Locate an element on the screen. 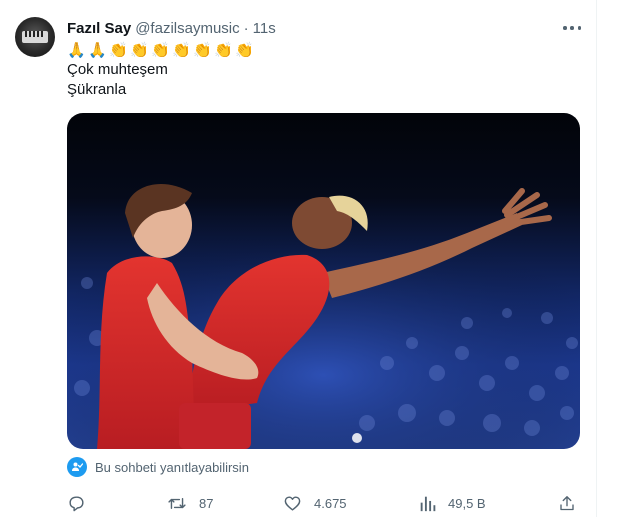 This screenshot has width=622, height=517. tweet-header: Fazıl Say @fazilsaymusic · 11s is located at coordinates (171, 28).